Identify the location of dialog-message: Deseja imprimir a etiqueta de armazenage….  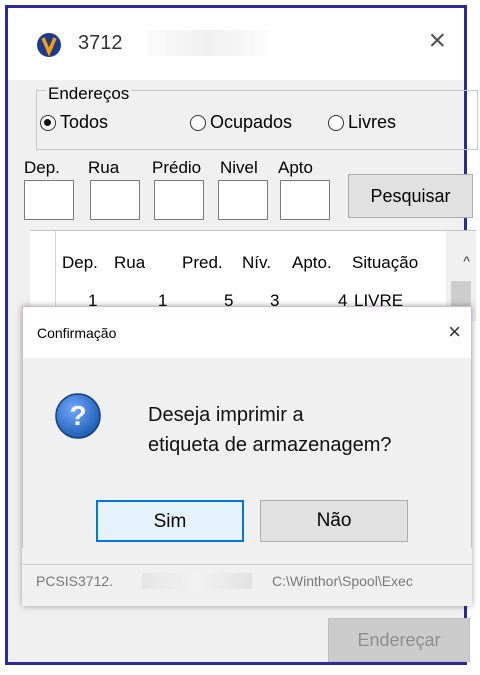
(270, 430).